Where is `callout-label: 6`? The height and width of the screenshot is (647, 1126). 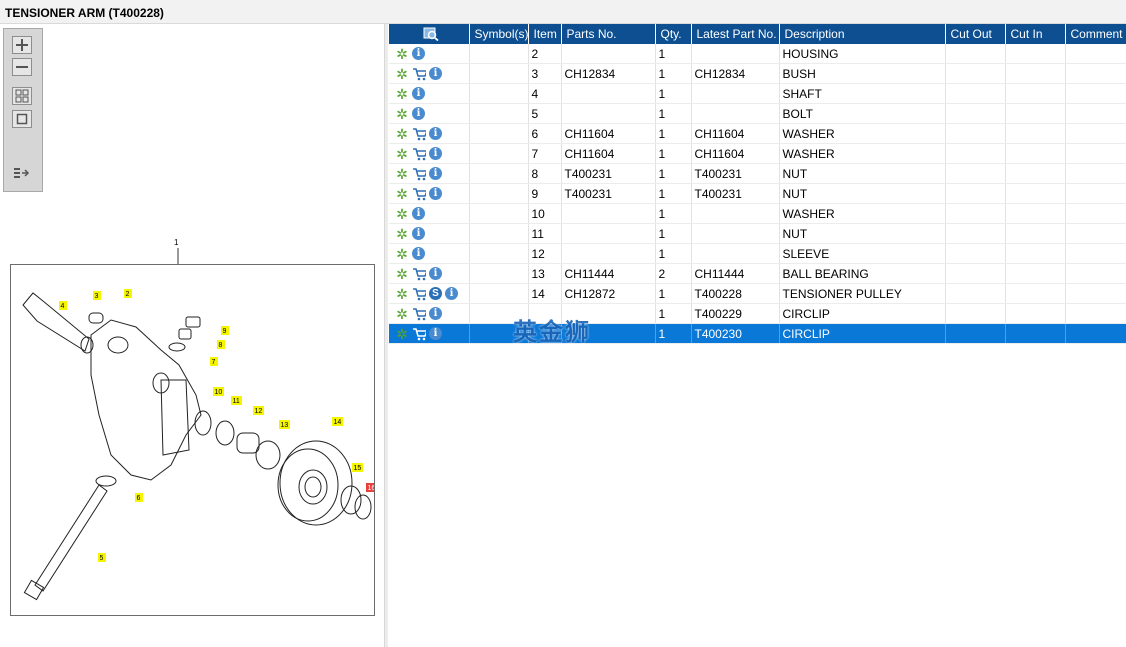 callout-label: 6 is located at coordinates (139, 498).